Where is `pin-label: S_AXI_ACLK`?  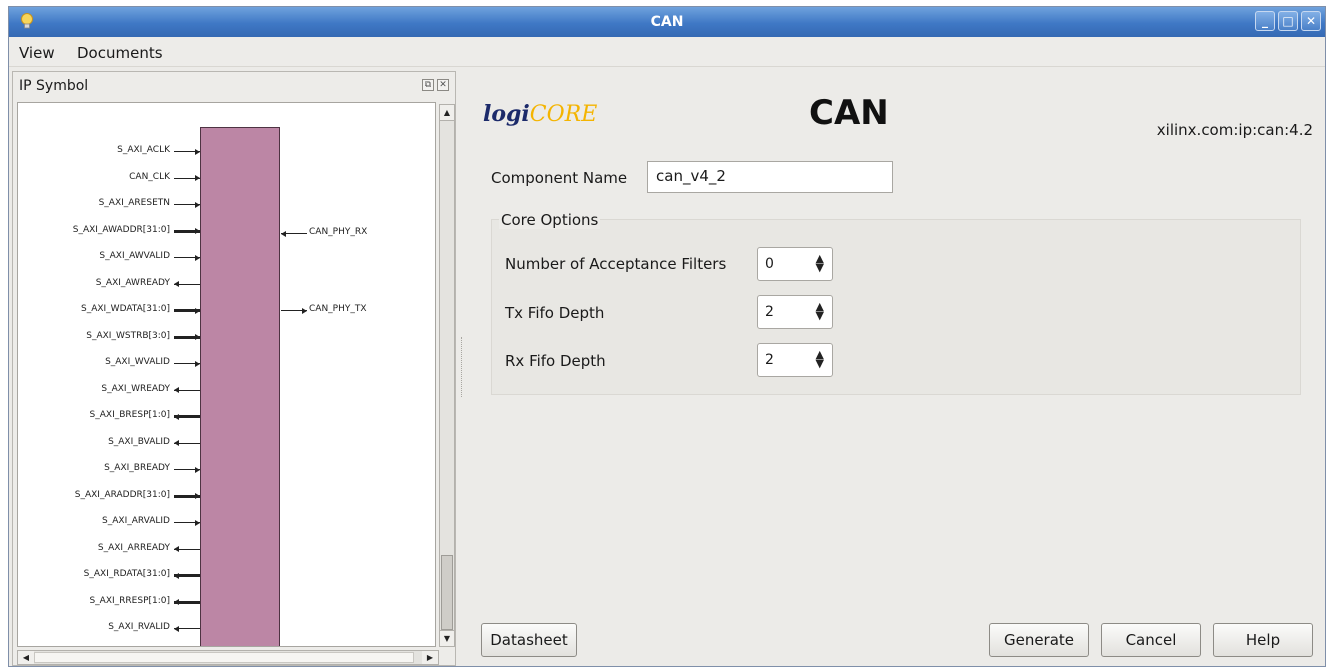 pin-label: S_AXI_ACLK is located at coordinates (143, 150).